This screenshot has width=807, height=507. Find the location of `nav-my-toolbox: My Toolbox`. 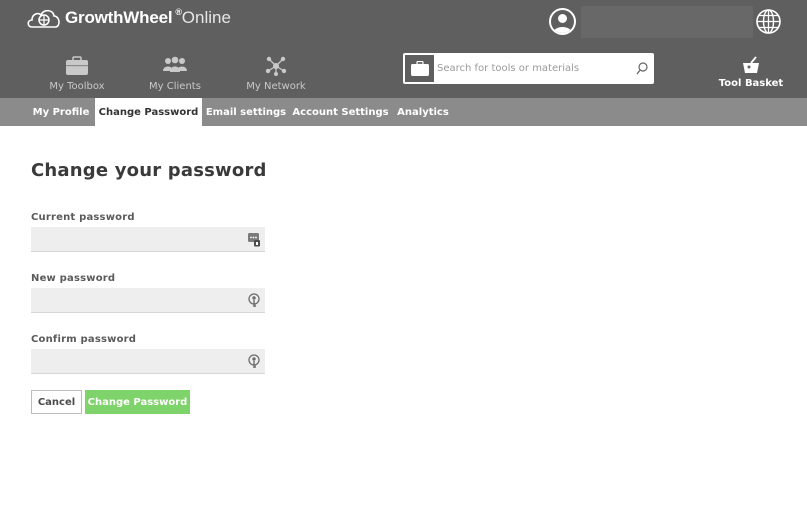

nav-my-toolbox: My Toolbox is located at coordinates (77, 74).